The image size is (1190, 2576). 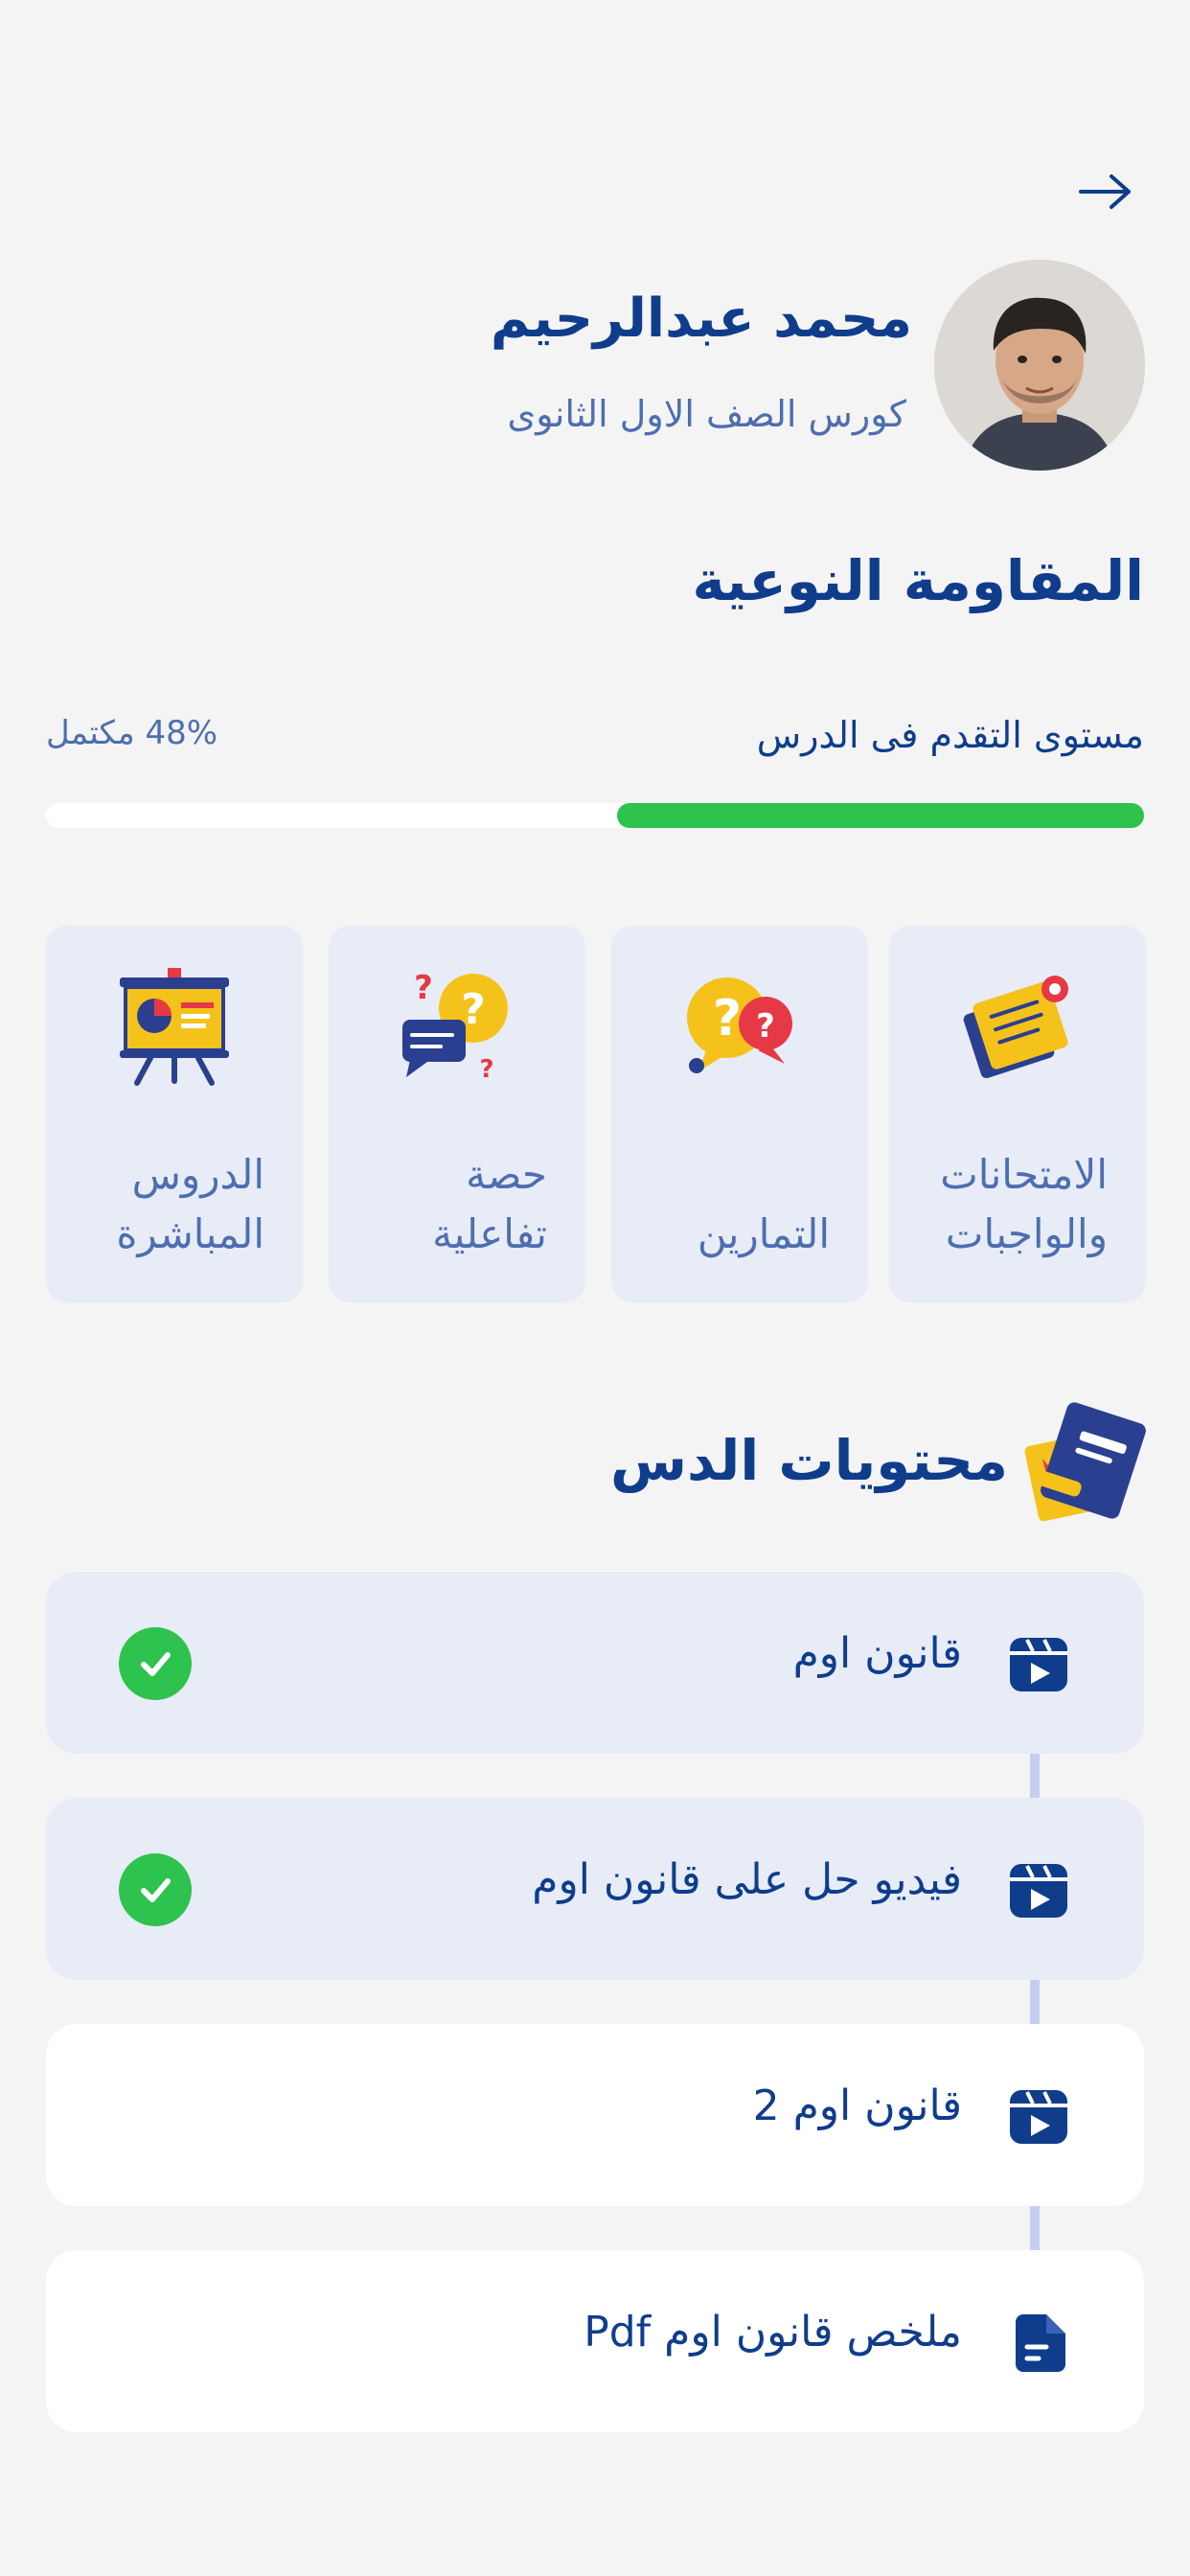 I want to click on progress-label: مستوى التقدم فى الدرس, so click(x=950, y=735).